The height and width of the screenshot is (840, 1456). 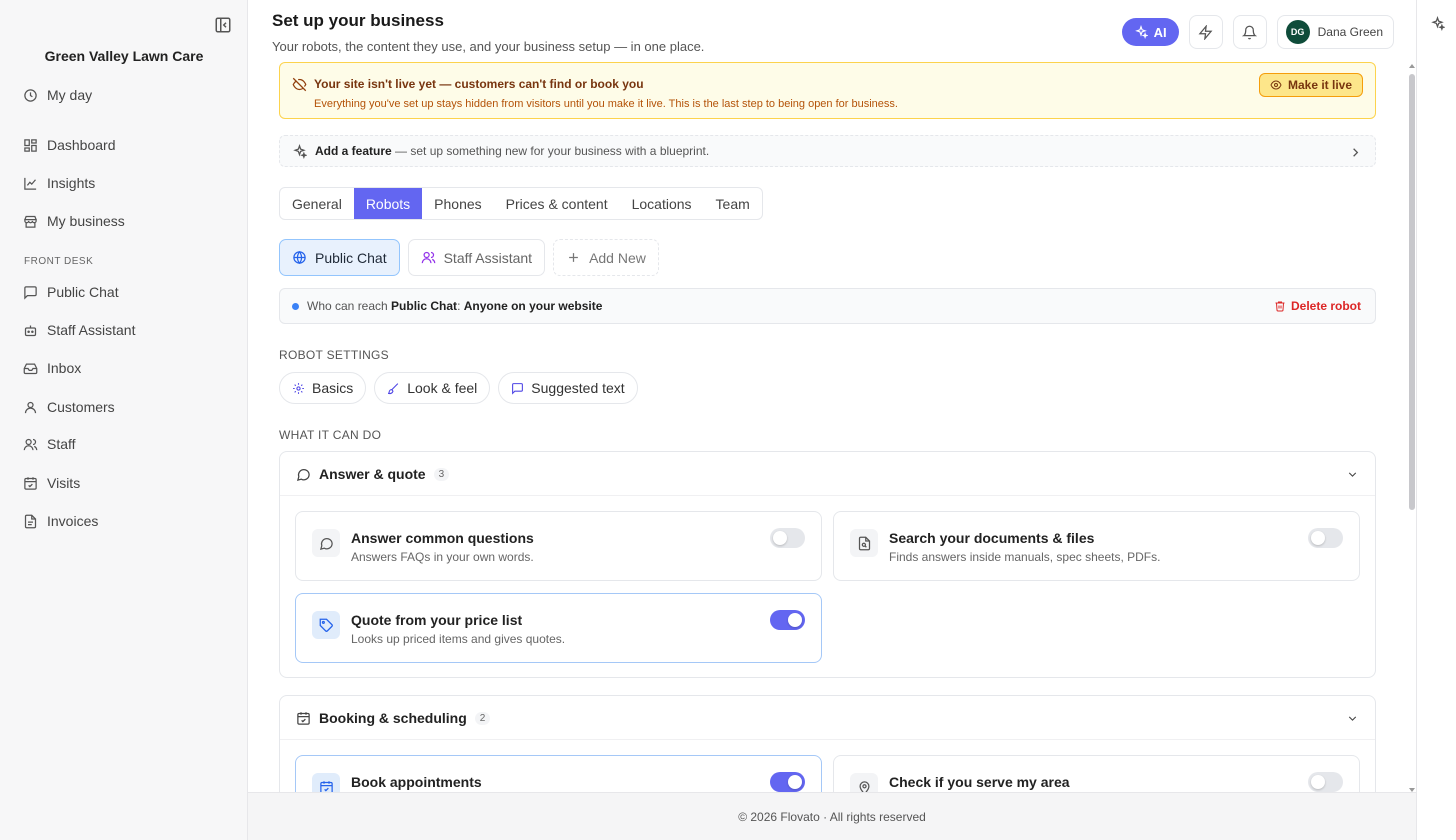 What do you see at coordinates (349, 306) in the screenshot?
I see `reach-prefix: Who can reach` at bounding box center [349, 306].